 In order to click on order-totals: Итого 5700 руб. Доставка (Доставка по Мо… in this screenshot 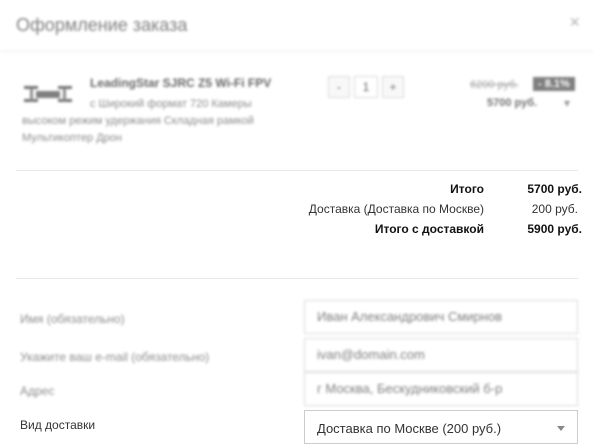, I will do `click(391, 210)`.